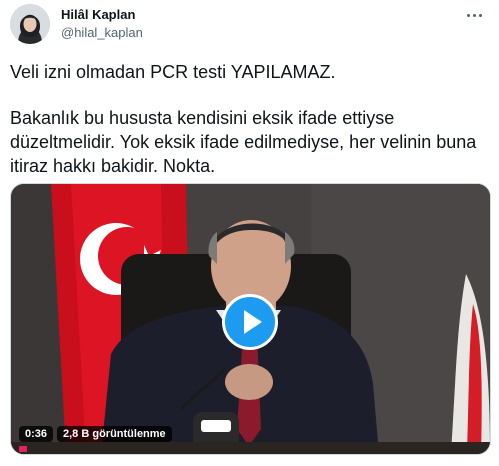 The height and width of the screenshot is (466, 499). Describe the element at coordinates (474, 15) in the screenshot. I see `more-options-button` at that location.